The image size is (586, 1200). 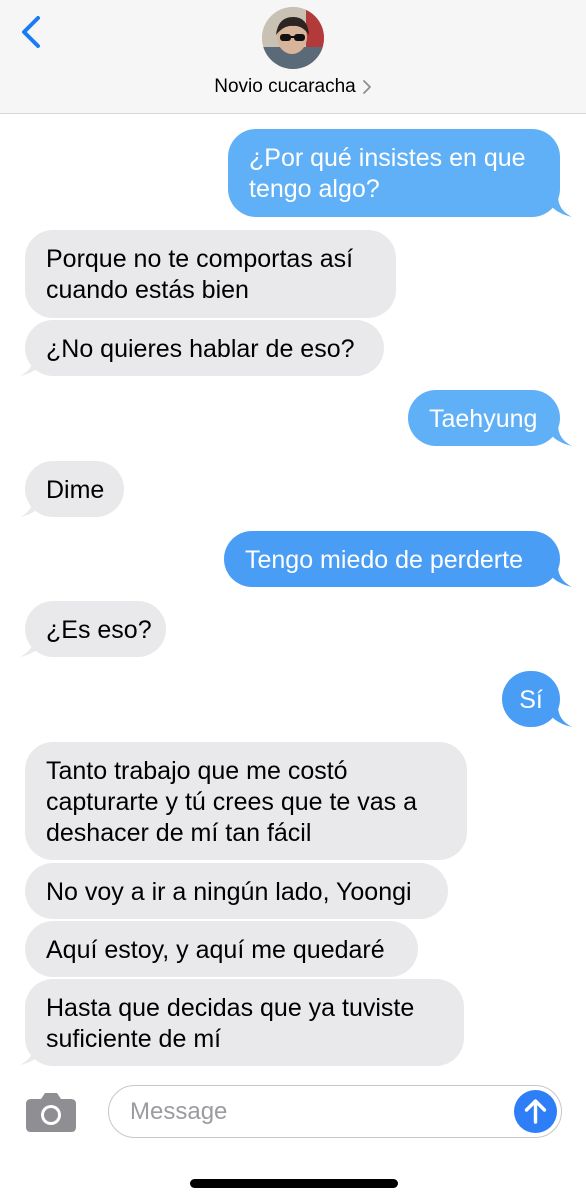 I want to click on camera-icon, so click(x=51, y=1112).